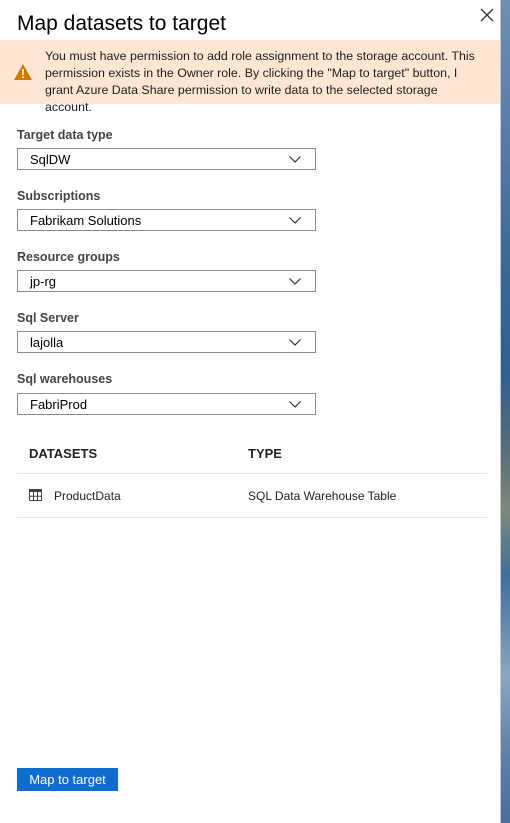 The image size is (510, 823). Describe the element at coordinates (265, 453) in the screenshot. I see `column-header-type: TYPE` at that location.